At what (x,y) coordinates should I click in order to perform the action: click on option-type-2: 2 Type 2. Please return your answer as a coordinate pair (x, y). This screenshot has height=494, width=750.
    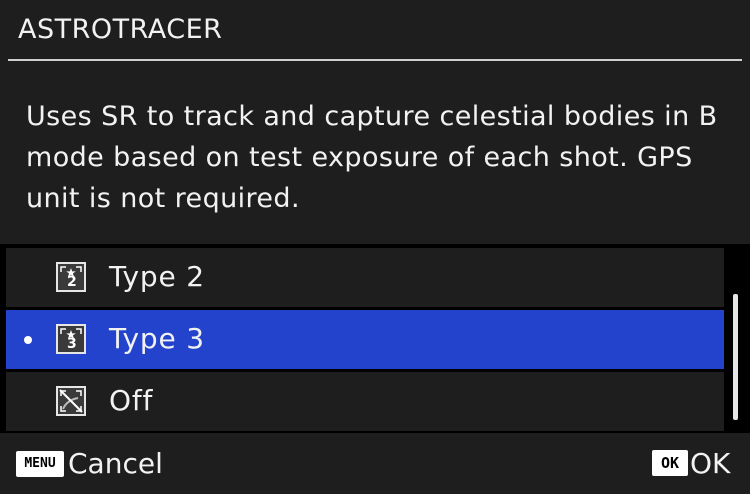
    Looking at the image, I should click on (365, 277).